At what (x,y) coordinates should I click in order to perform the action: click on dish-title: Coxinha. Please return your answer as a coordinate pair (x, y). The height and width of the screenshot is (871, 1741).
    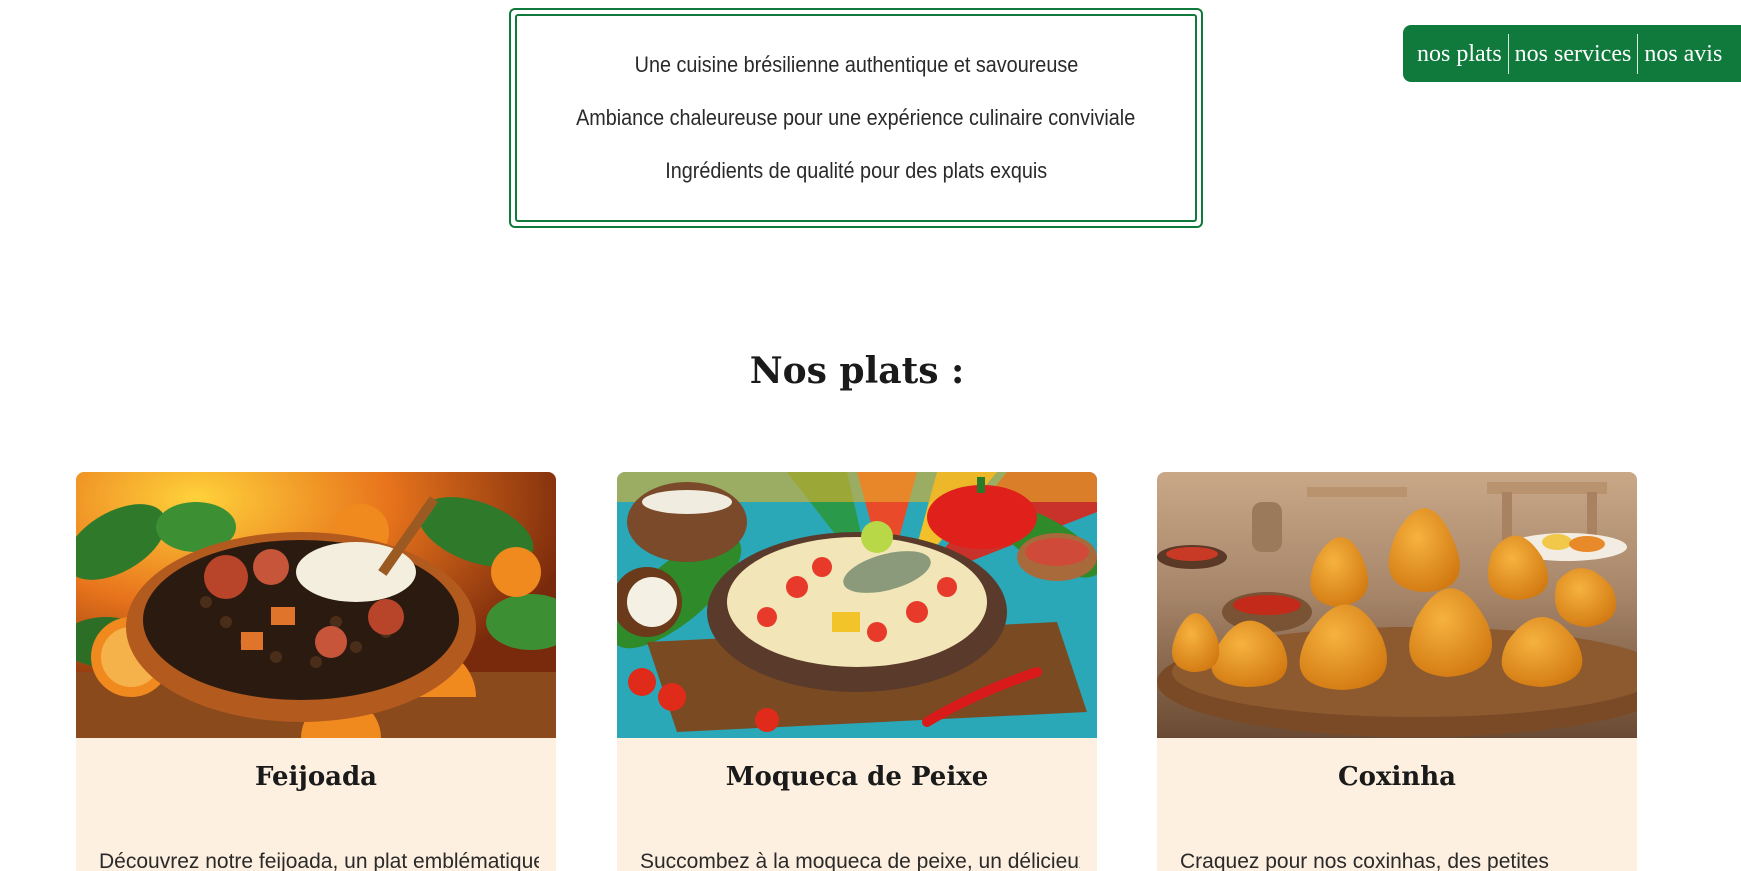
    Looking at the image, I should click on (1397, 777).